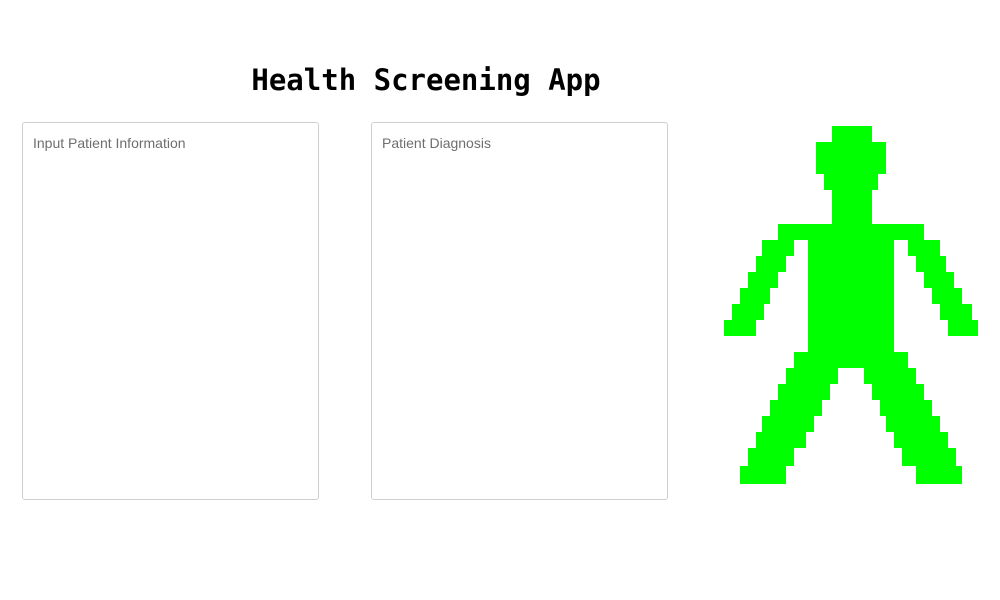  Describe the element at coordinates (426, 80) in the screenshot. I see `app-title: Health Screening App` at that location.